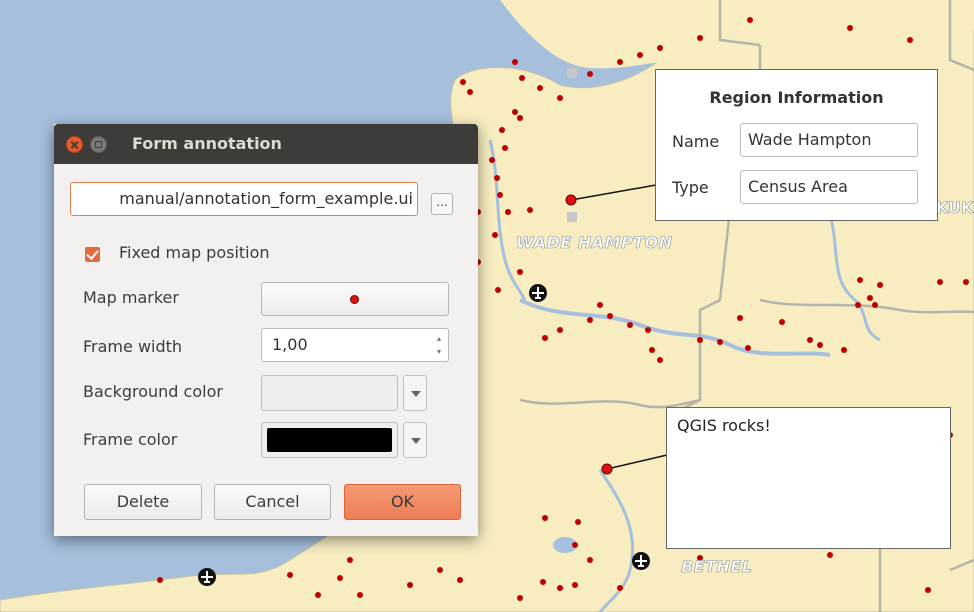  I want to click on frame-color-label: Frame color, so click(130, 439).